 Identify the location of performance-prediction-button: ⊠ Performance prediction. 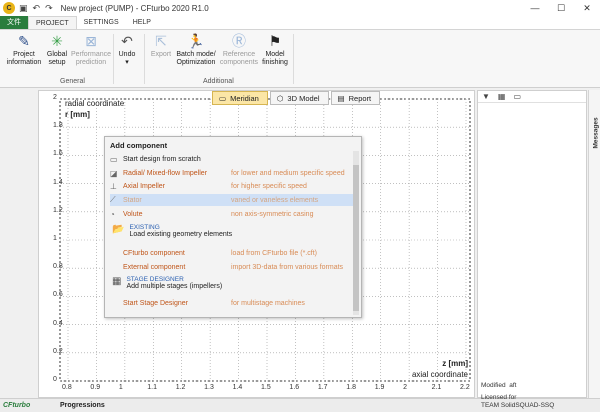
(91, 50).